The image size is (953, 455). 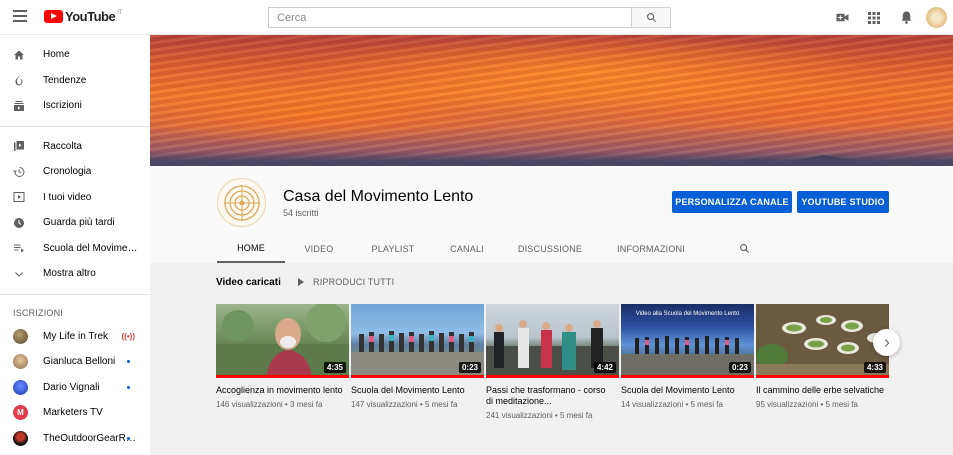 I want to click on subscriptions-icon, so click(x=19, y=106).